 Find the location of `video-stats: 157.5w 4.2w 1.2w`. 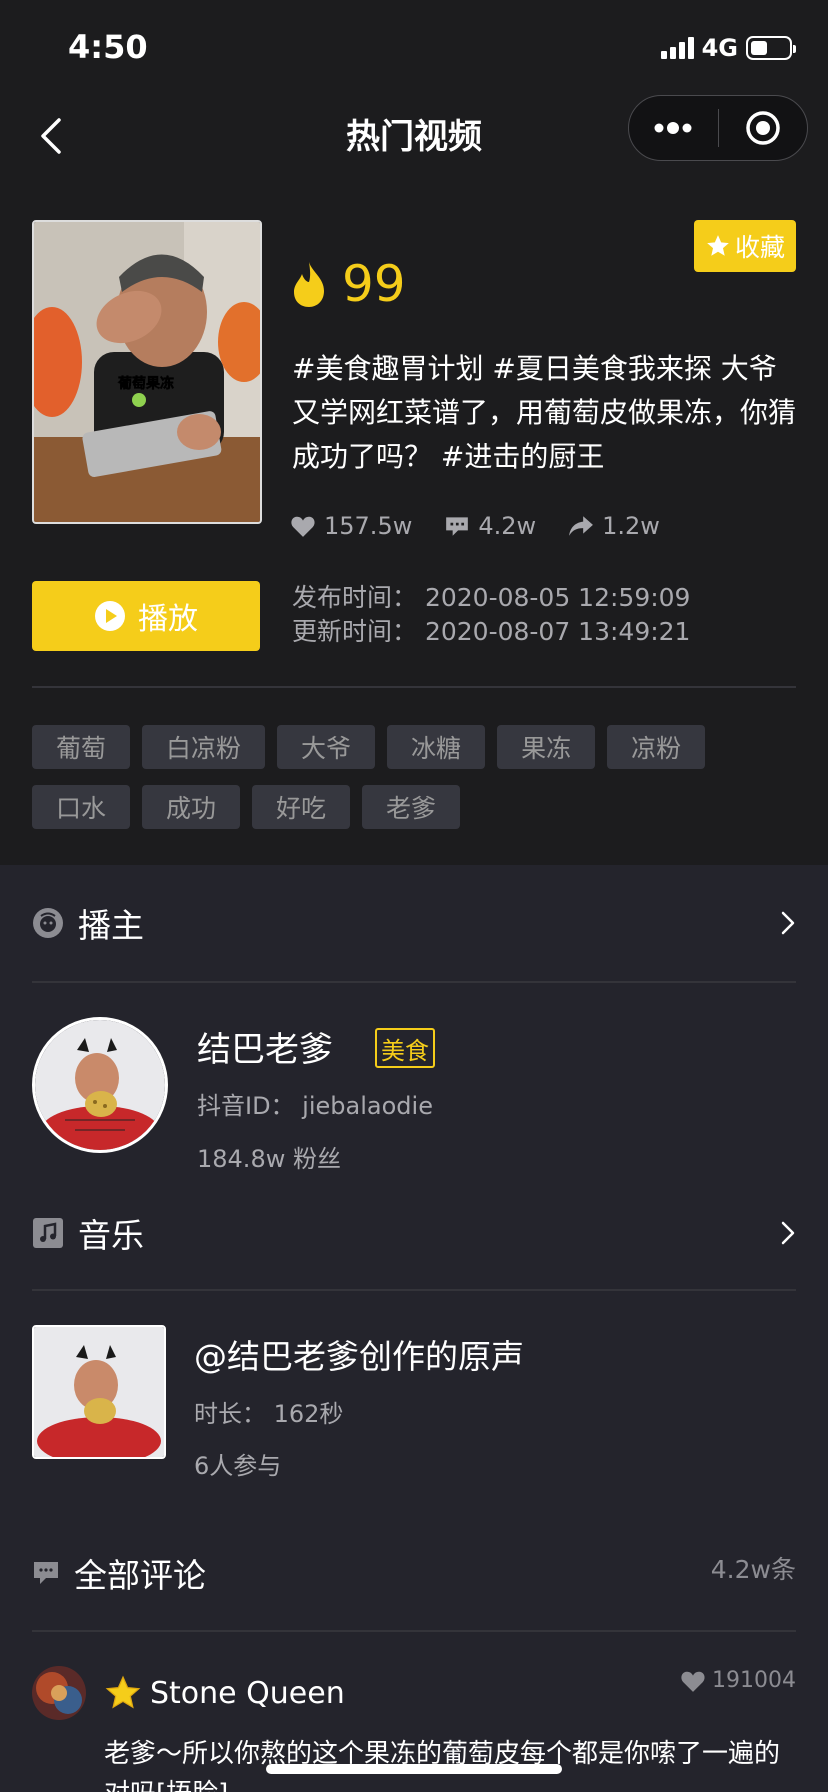

video-stats: 157.5w 4.2w 1.2w is located at coordinates (491, 526).